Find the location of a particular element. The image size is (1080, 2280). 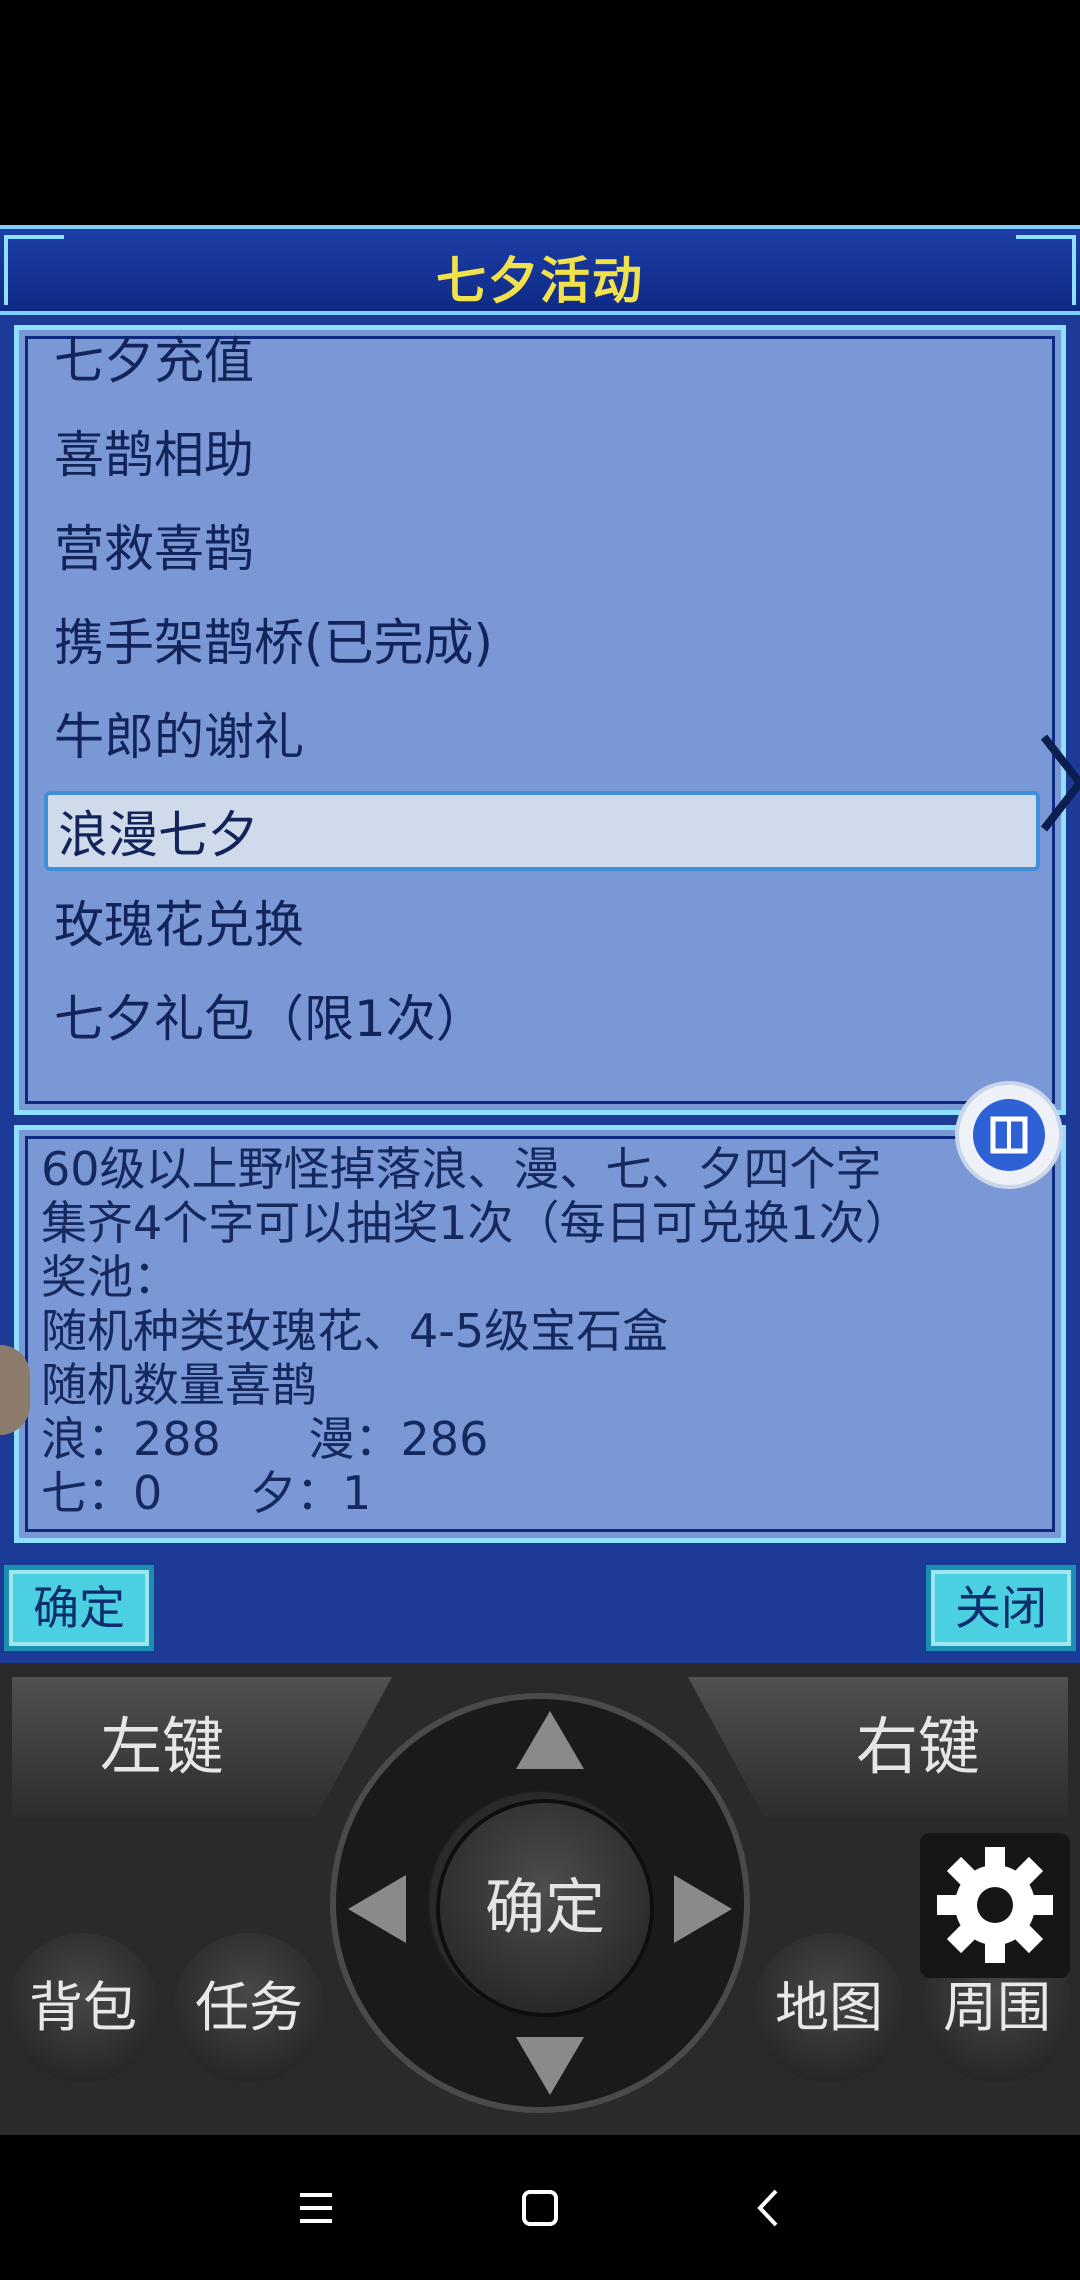

description-line: 集齐4个字可以抽奖1次（每日可兑换1次） is located at coordinates (476, 1223).